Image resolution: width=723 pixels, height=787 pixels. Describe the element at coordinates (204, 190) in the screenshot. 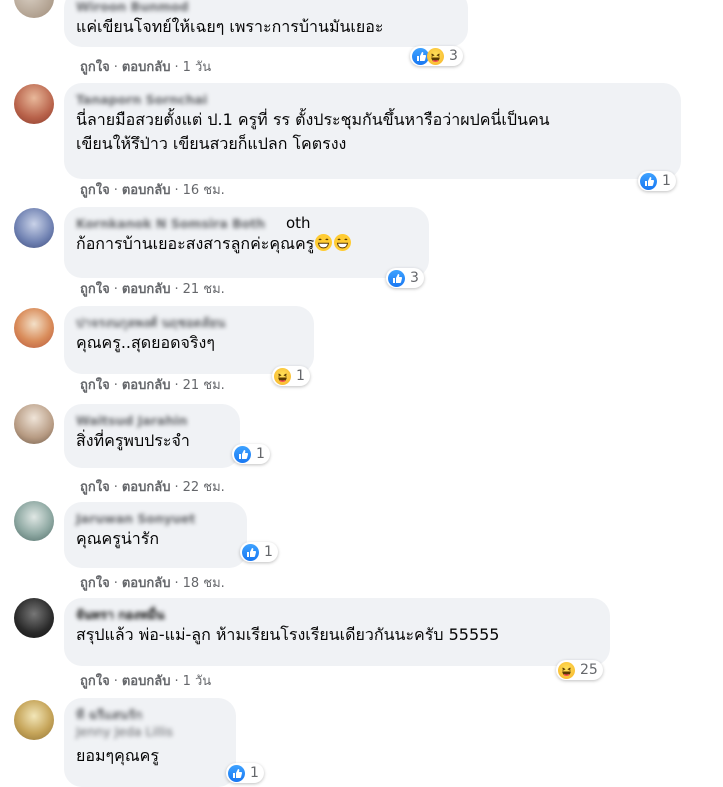

I see `comment-timestamp: 16 ชม.` at that location.